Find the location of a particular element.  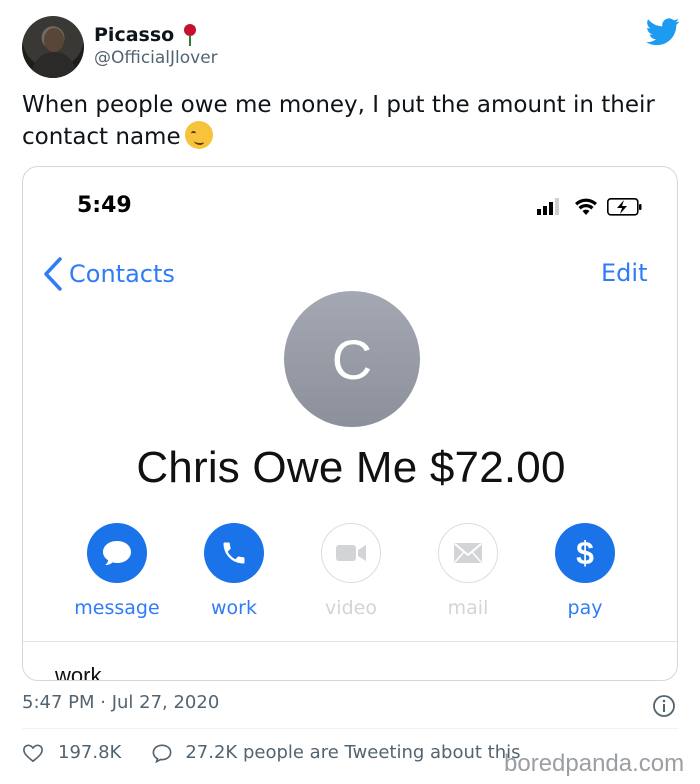

call-button is located at coordinates (234, 553).